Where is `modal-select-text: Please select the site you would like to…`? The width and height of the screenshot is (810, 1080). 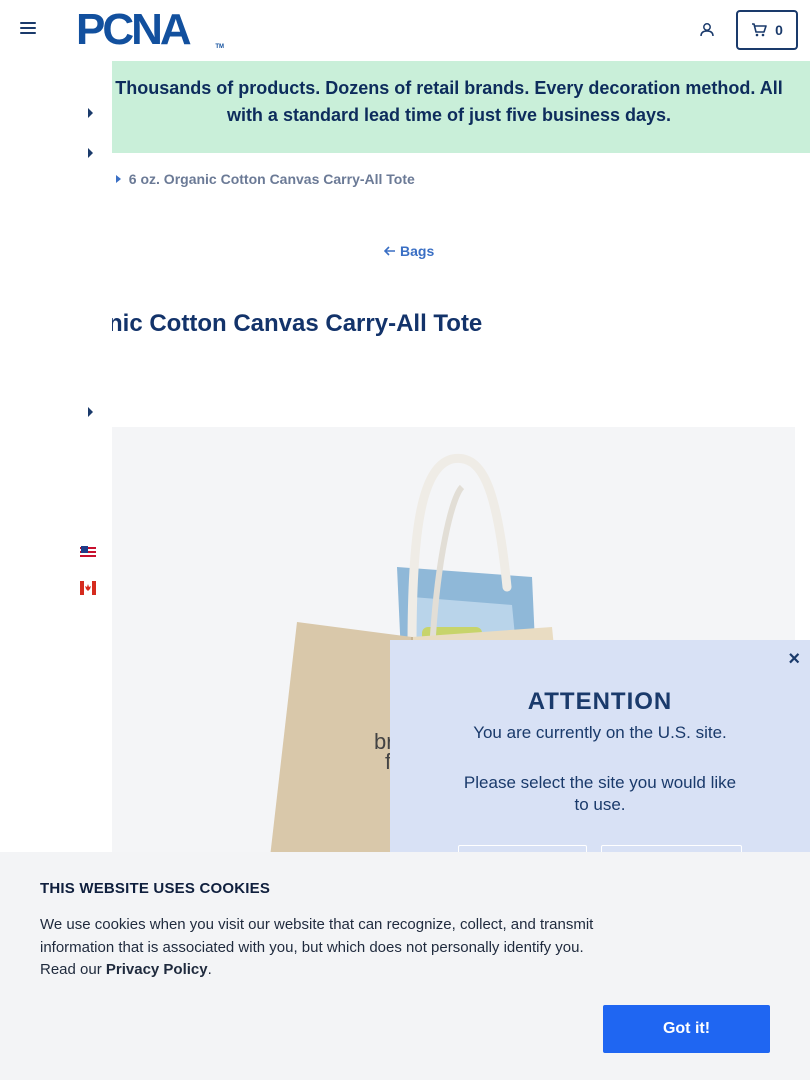
modal-select-text: Please select the site you would like to… is located at coordinates (600, 793).